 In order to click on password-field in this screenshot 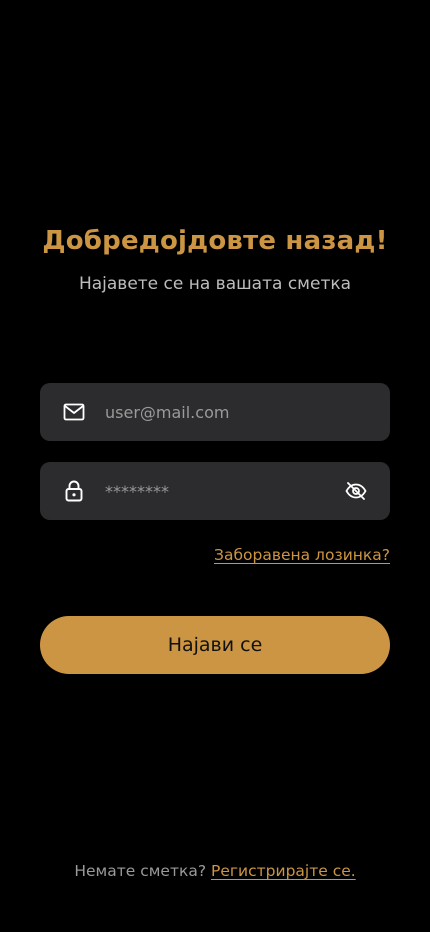, I will do `click(222, 491)`.